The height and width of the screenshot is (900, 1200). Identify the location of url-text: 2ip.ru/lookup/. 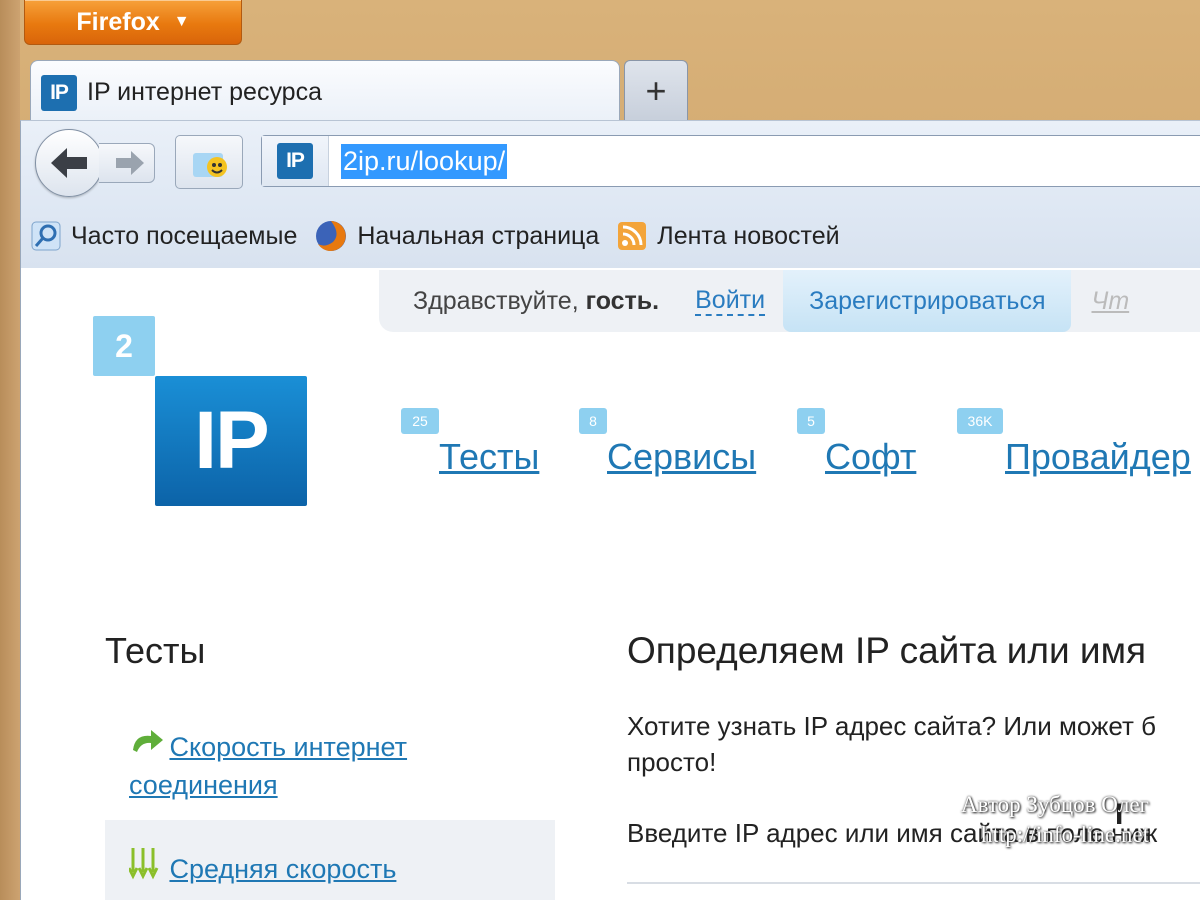
(424, 161).